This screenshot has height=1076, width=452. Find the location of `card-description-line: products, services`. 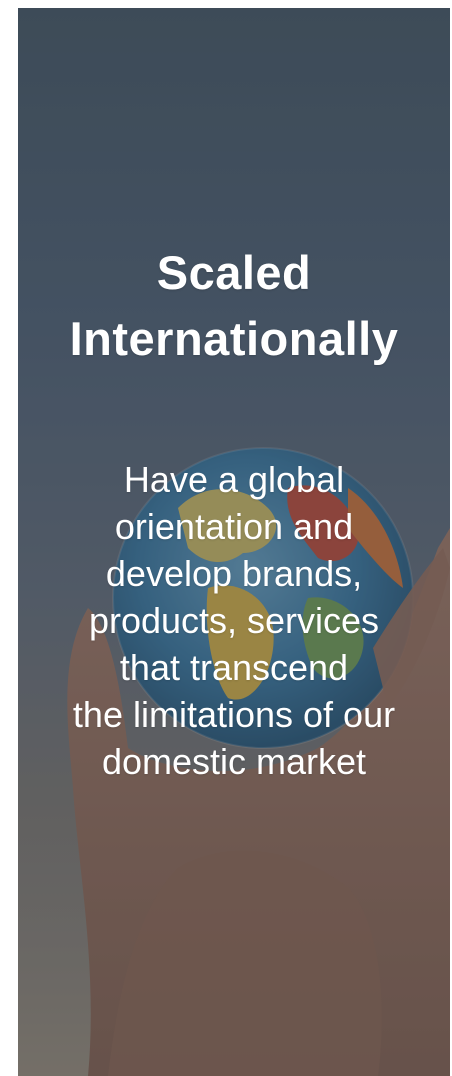

card-description-line: products, services is located at coordinates (234, 620).